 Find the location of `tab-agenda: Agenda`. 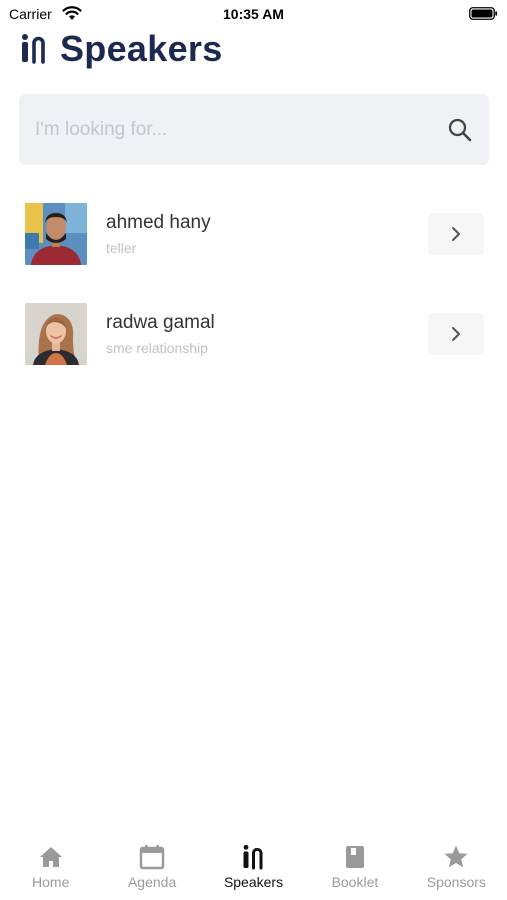

tab-agenda: Agenda is located at coordinates (151, 867).